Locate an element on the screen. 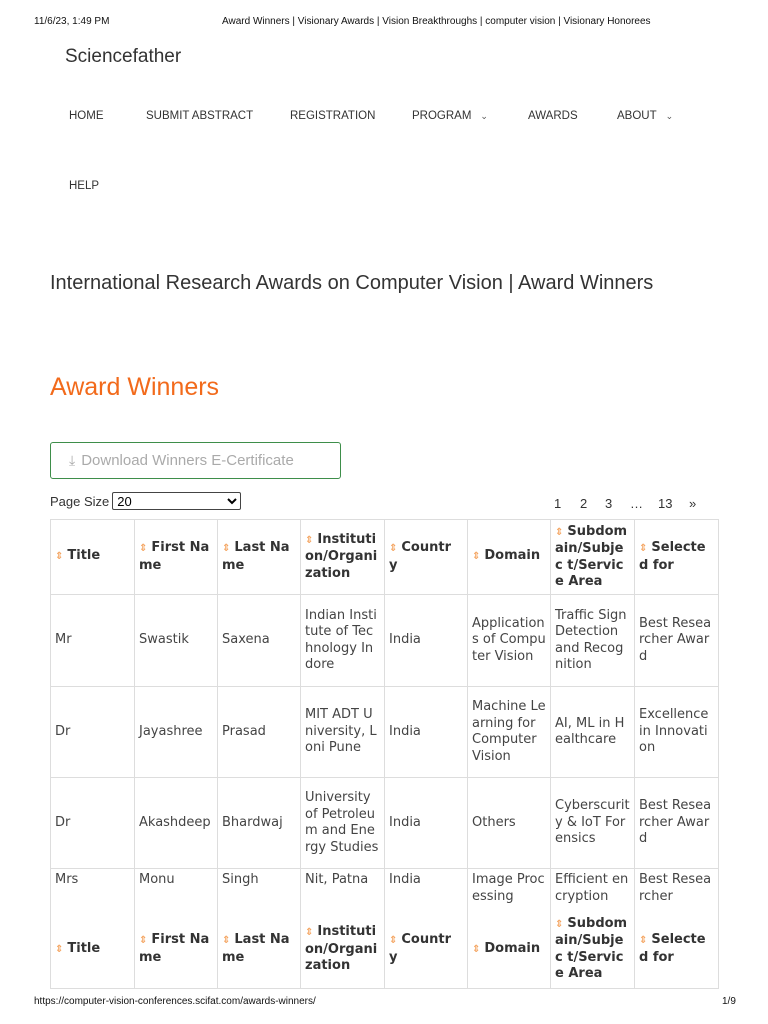 The width and height of the screenshot is (768, 1024). table-cell: Singh is located at coordinates (259, 889).